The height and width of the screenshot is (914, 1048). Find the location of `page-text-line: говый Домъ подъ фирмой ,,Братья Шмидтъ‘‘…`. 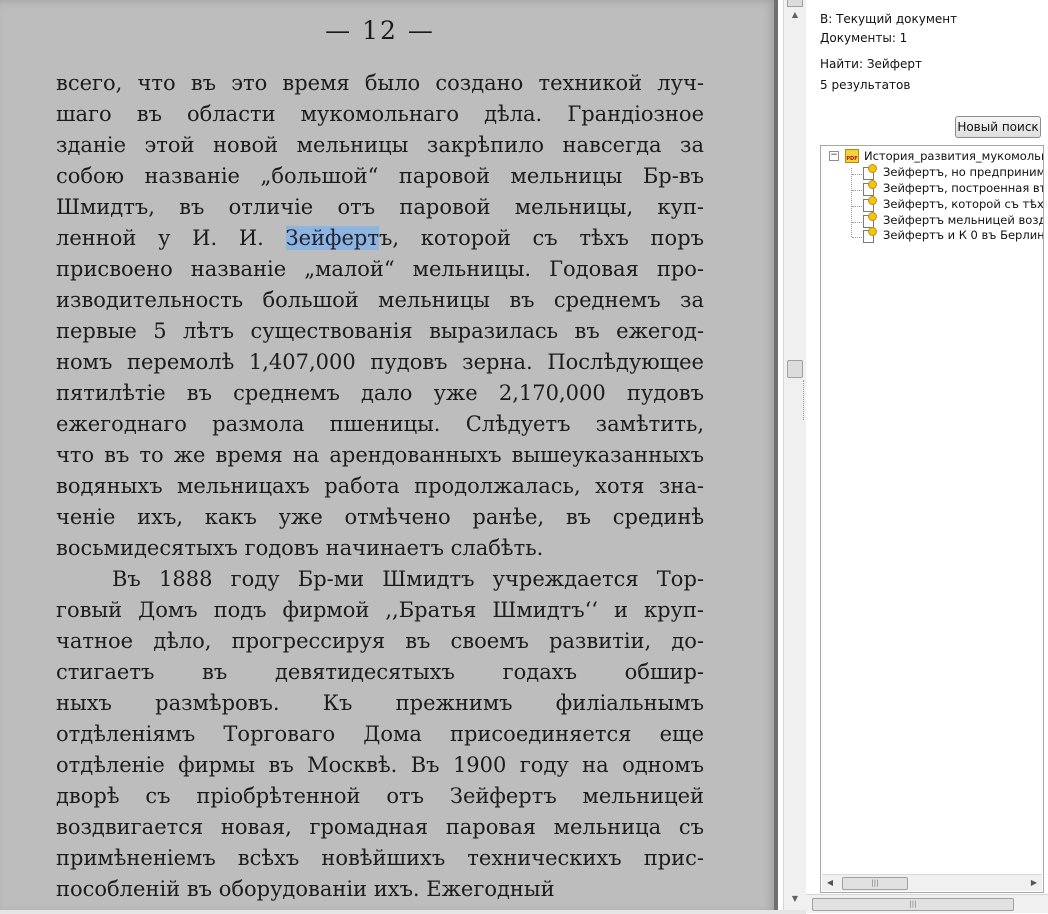

page-text-line: говый Домъ подъ фирмой ,,Братья Шмидтъ‘‘… is located at coordinates (380, 610).